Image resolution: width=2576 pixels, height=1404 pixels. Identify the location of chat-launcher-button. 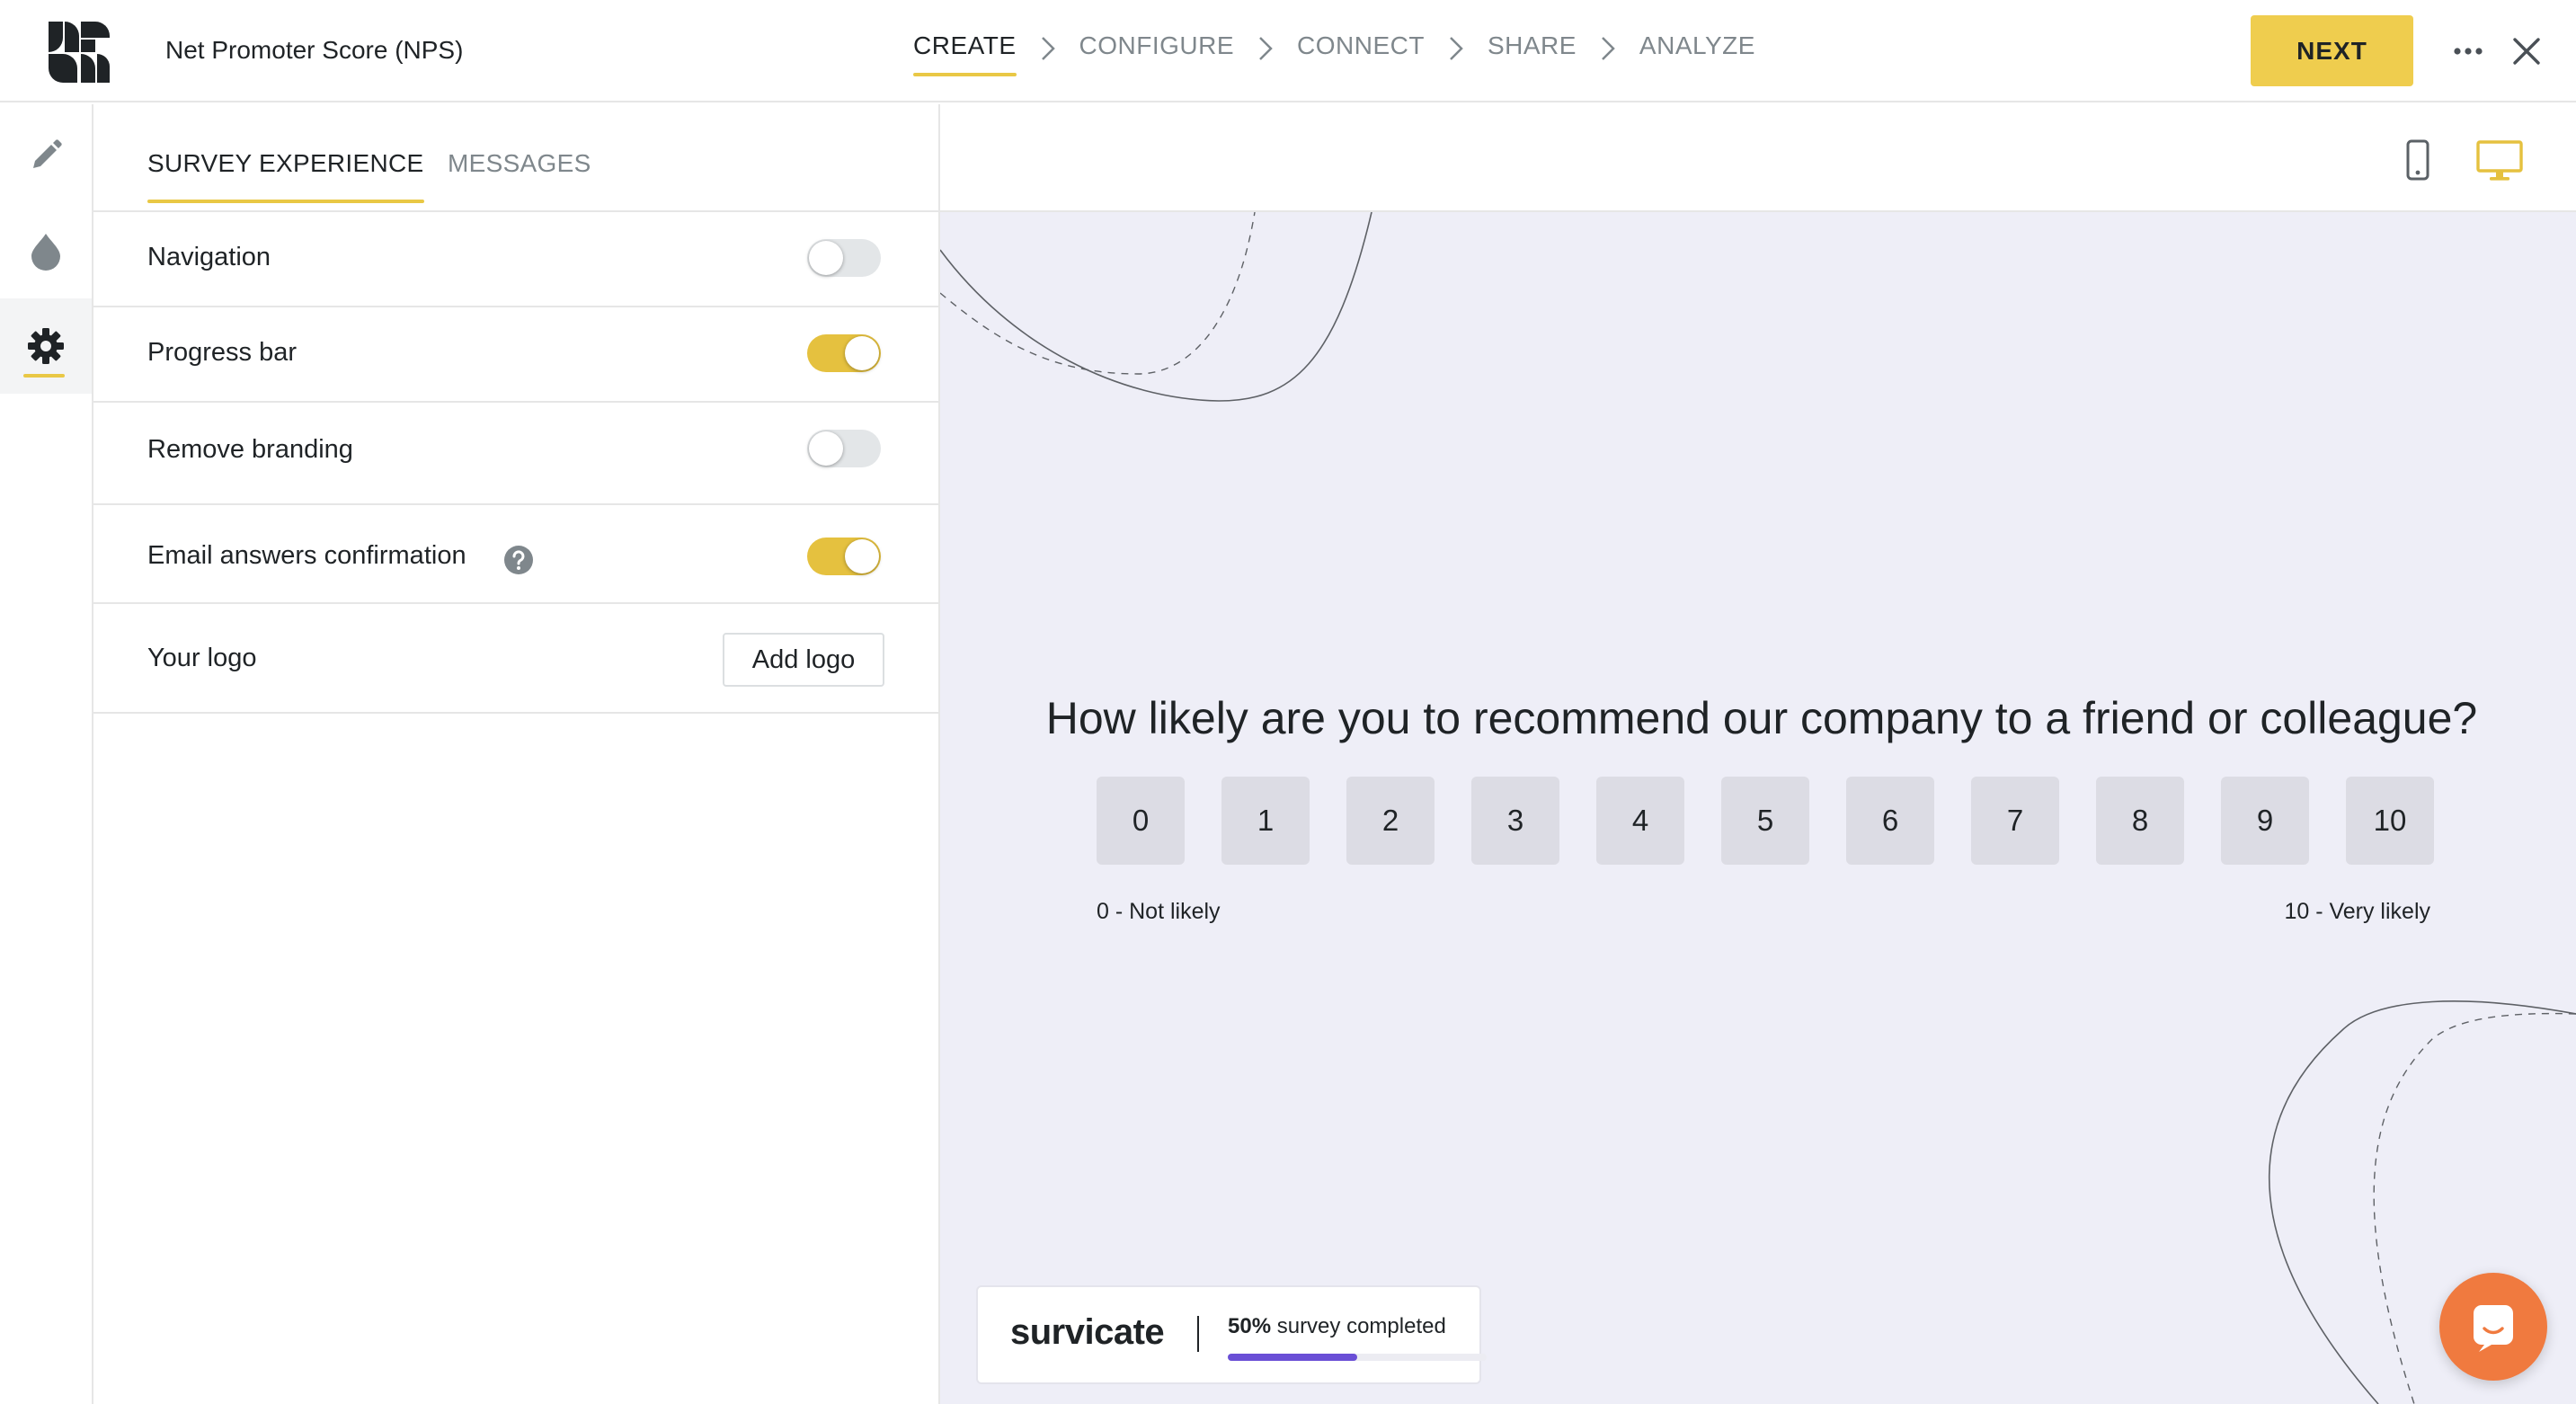
(2493, 1327).